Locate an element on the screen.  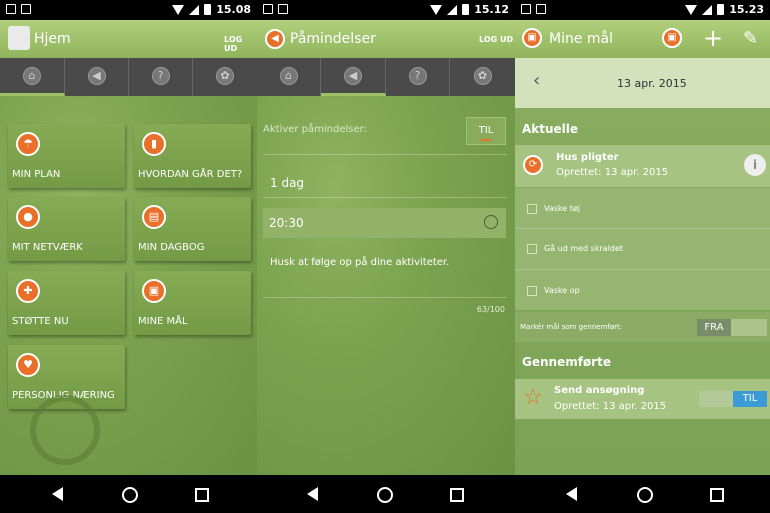
time-value: 20:30 is located at coordinates (286, 223).